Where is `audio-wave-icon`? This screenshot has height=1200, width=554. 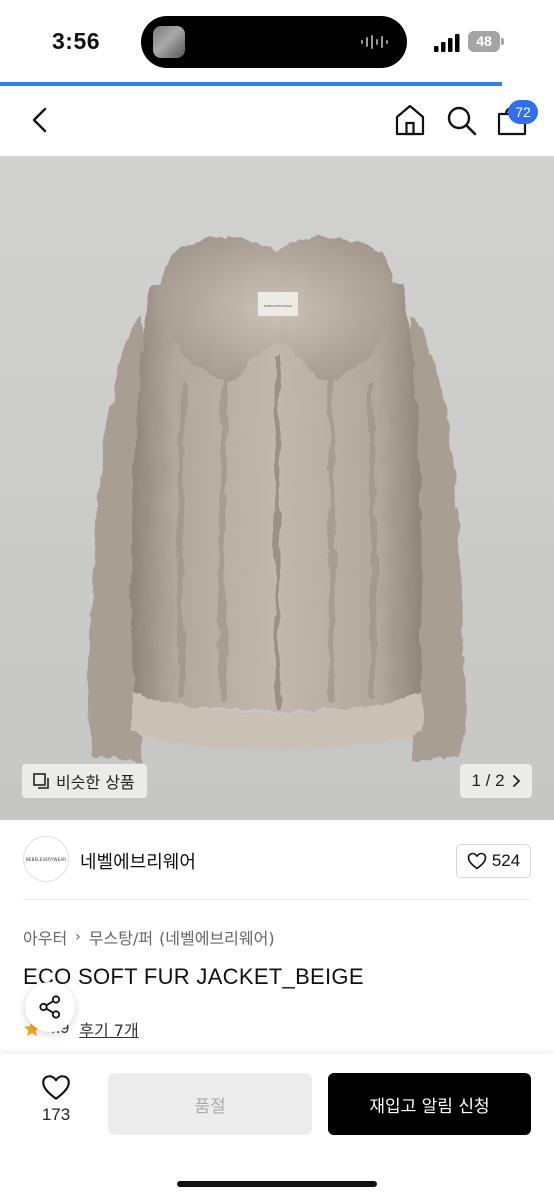 audio-wave-icon is located at coordinates (374, 42).